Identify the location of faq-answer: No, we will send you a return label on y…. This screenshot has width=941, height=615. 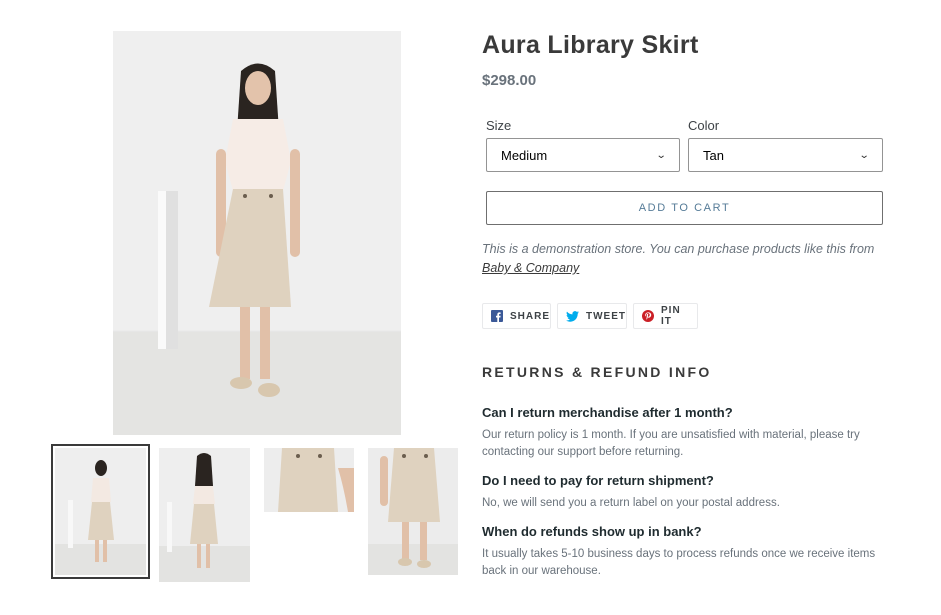
(631, 503).